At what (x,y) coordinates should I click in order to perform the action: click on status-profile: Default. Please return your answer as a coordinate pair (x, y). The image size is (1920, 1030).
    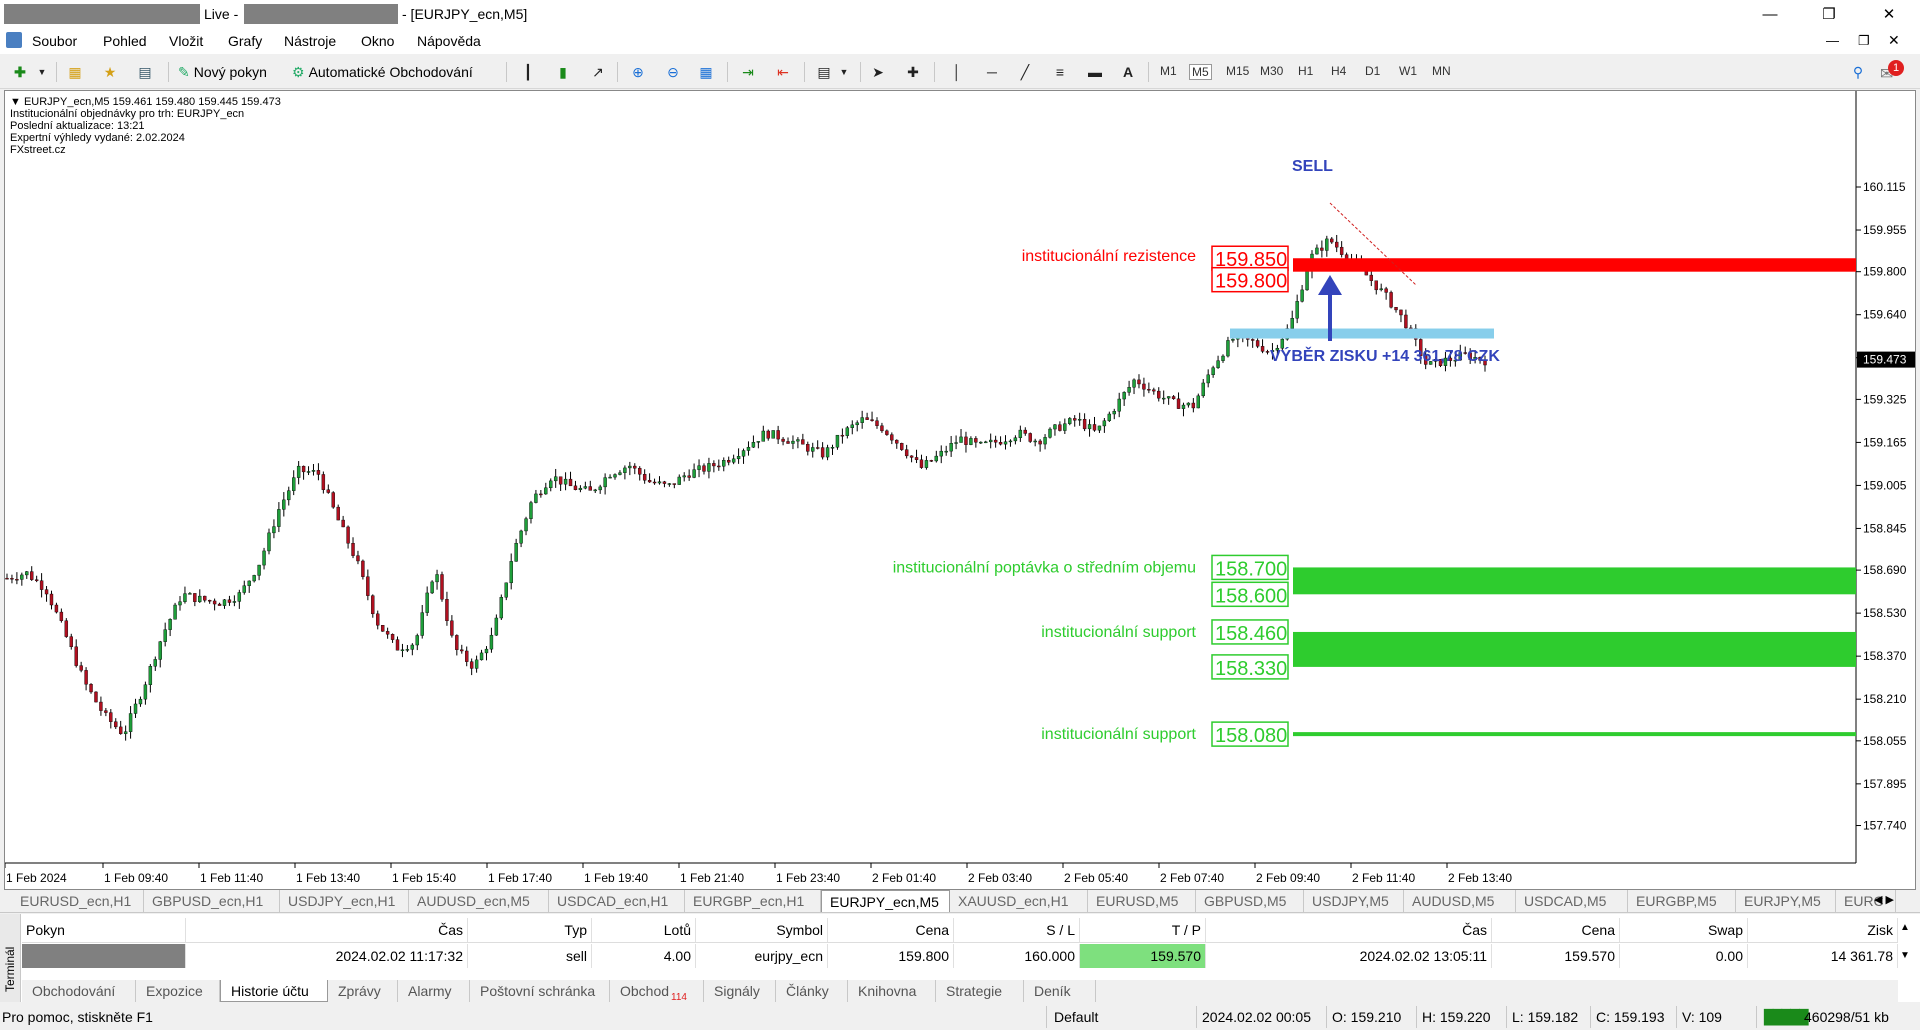
    Looking at the image, I should click on (1076, 1017).